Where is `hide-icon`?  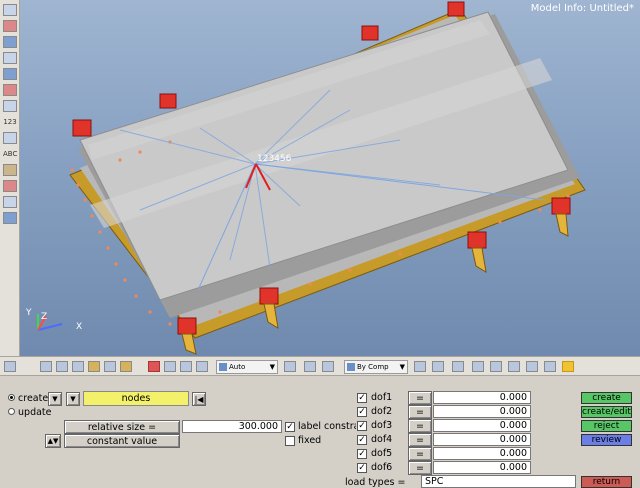 hide-icon is located at coordinates (62, 366).